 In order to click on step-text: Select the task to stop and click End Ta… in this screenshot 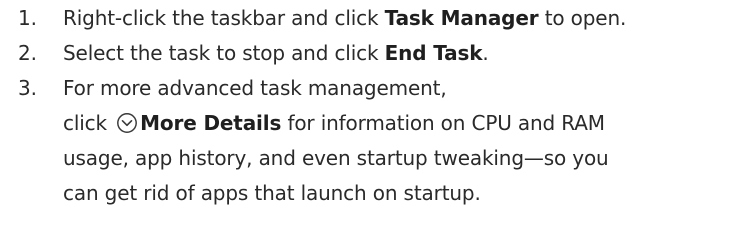, I will do `click(398, 53)`.